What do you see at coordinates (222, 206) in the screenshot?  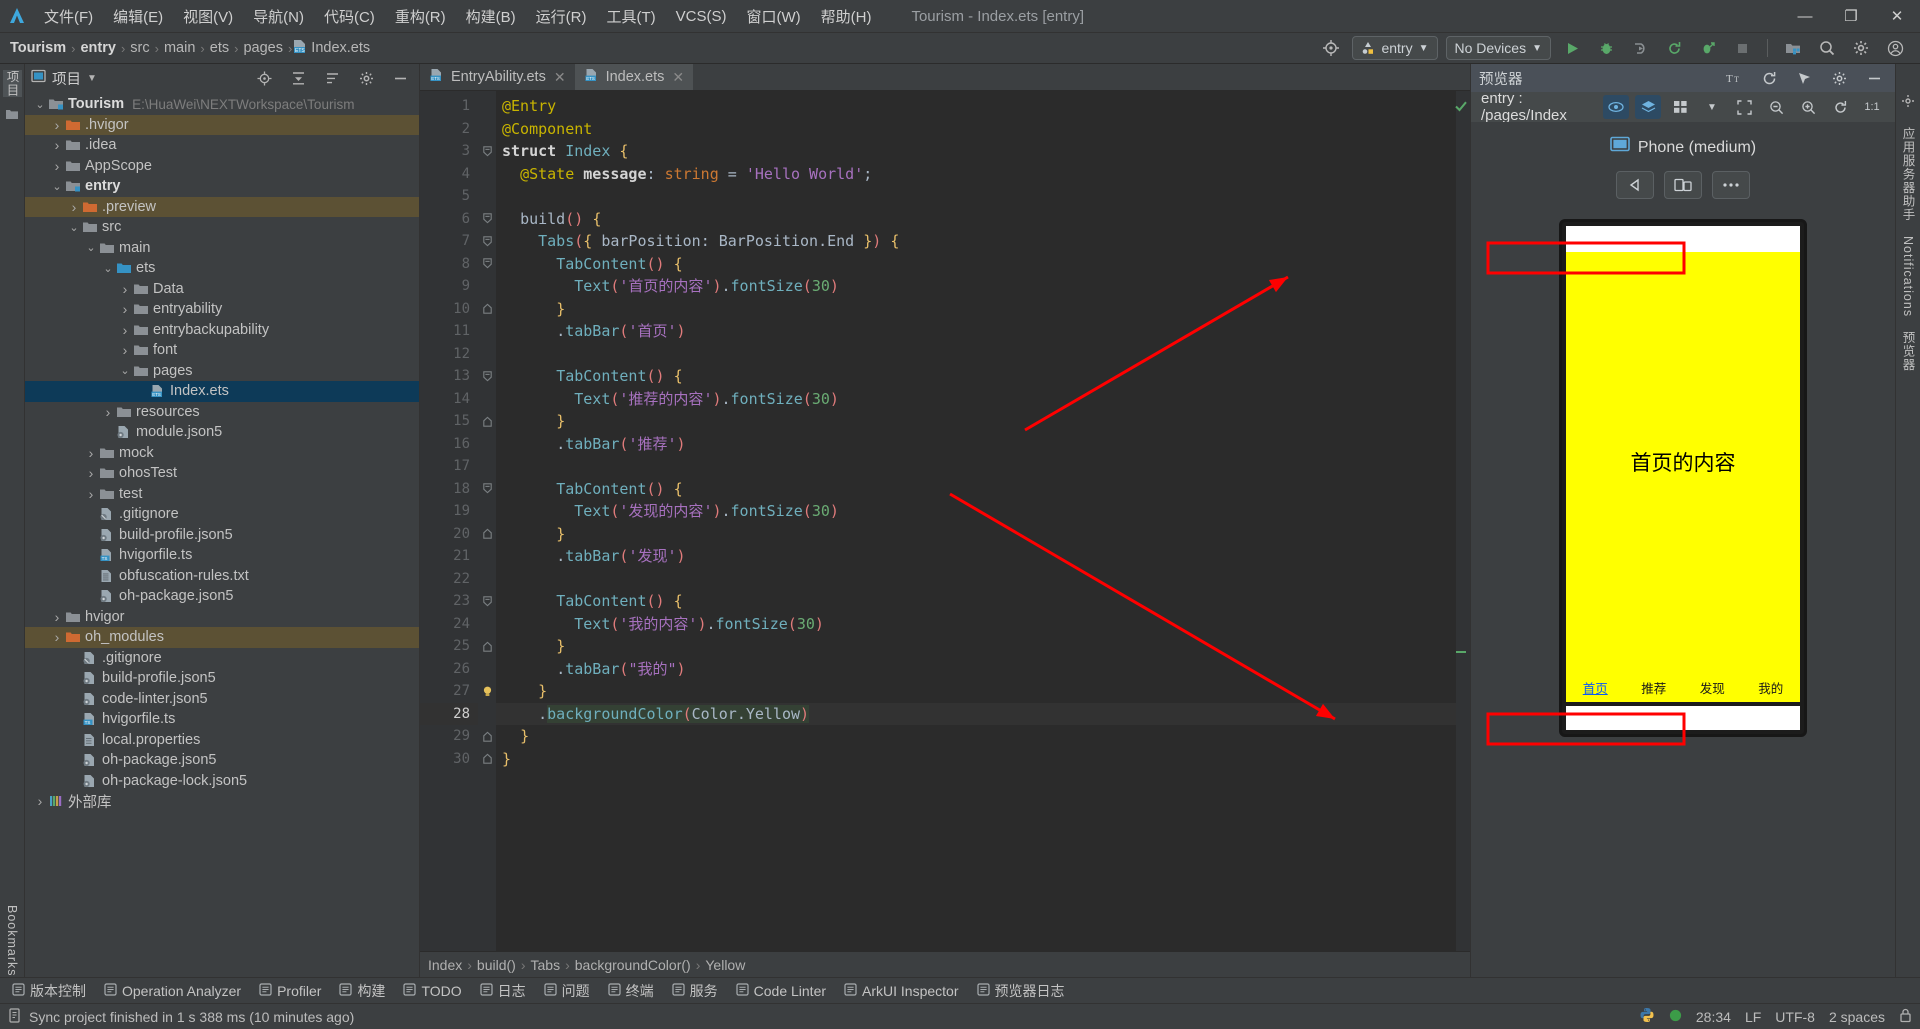 I see `tree-item-preview: › .preview` at bounding box center [222, 206].